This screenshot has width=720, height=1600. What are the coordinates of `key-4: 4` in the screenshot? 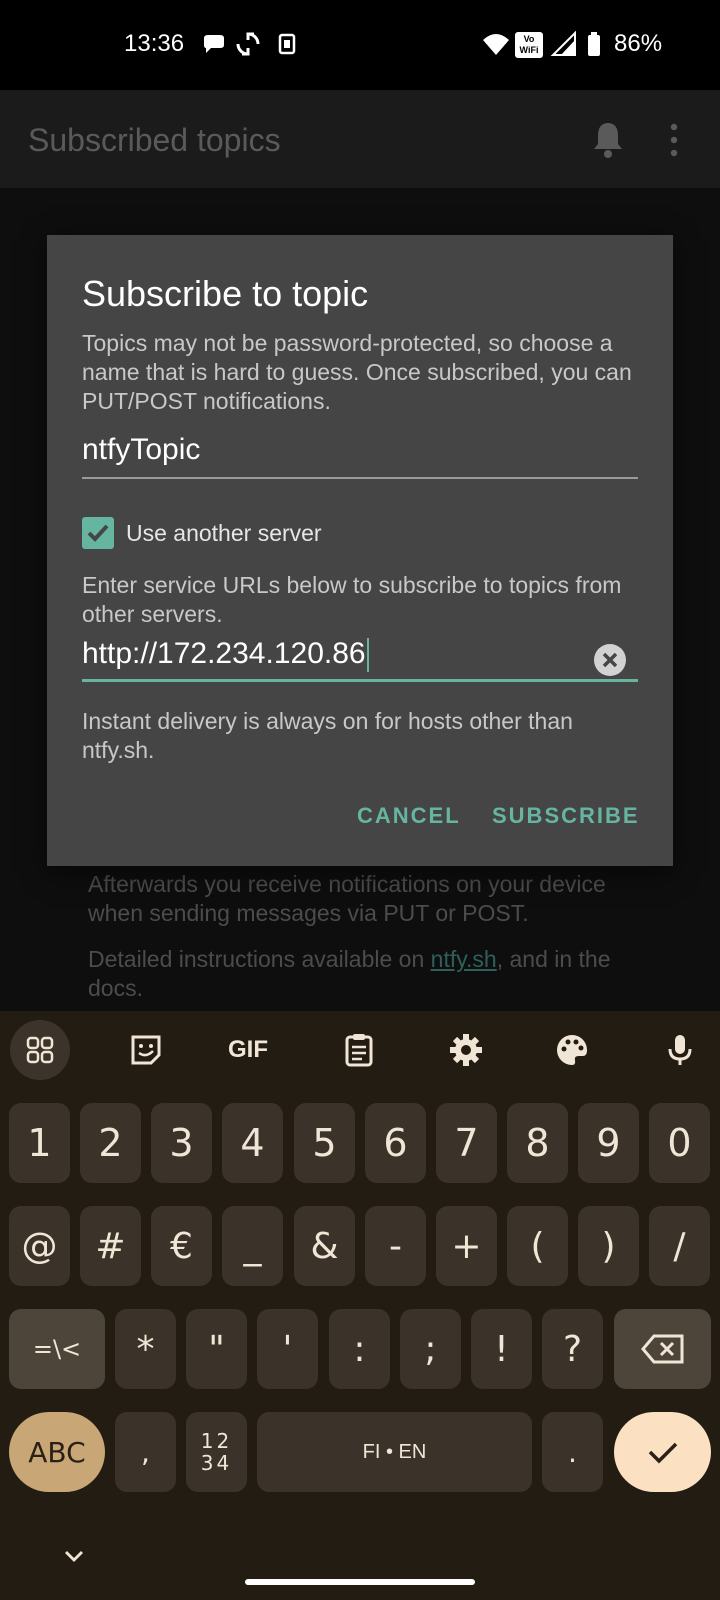 It's located at (252, 1143).